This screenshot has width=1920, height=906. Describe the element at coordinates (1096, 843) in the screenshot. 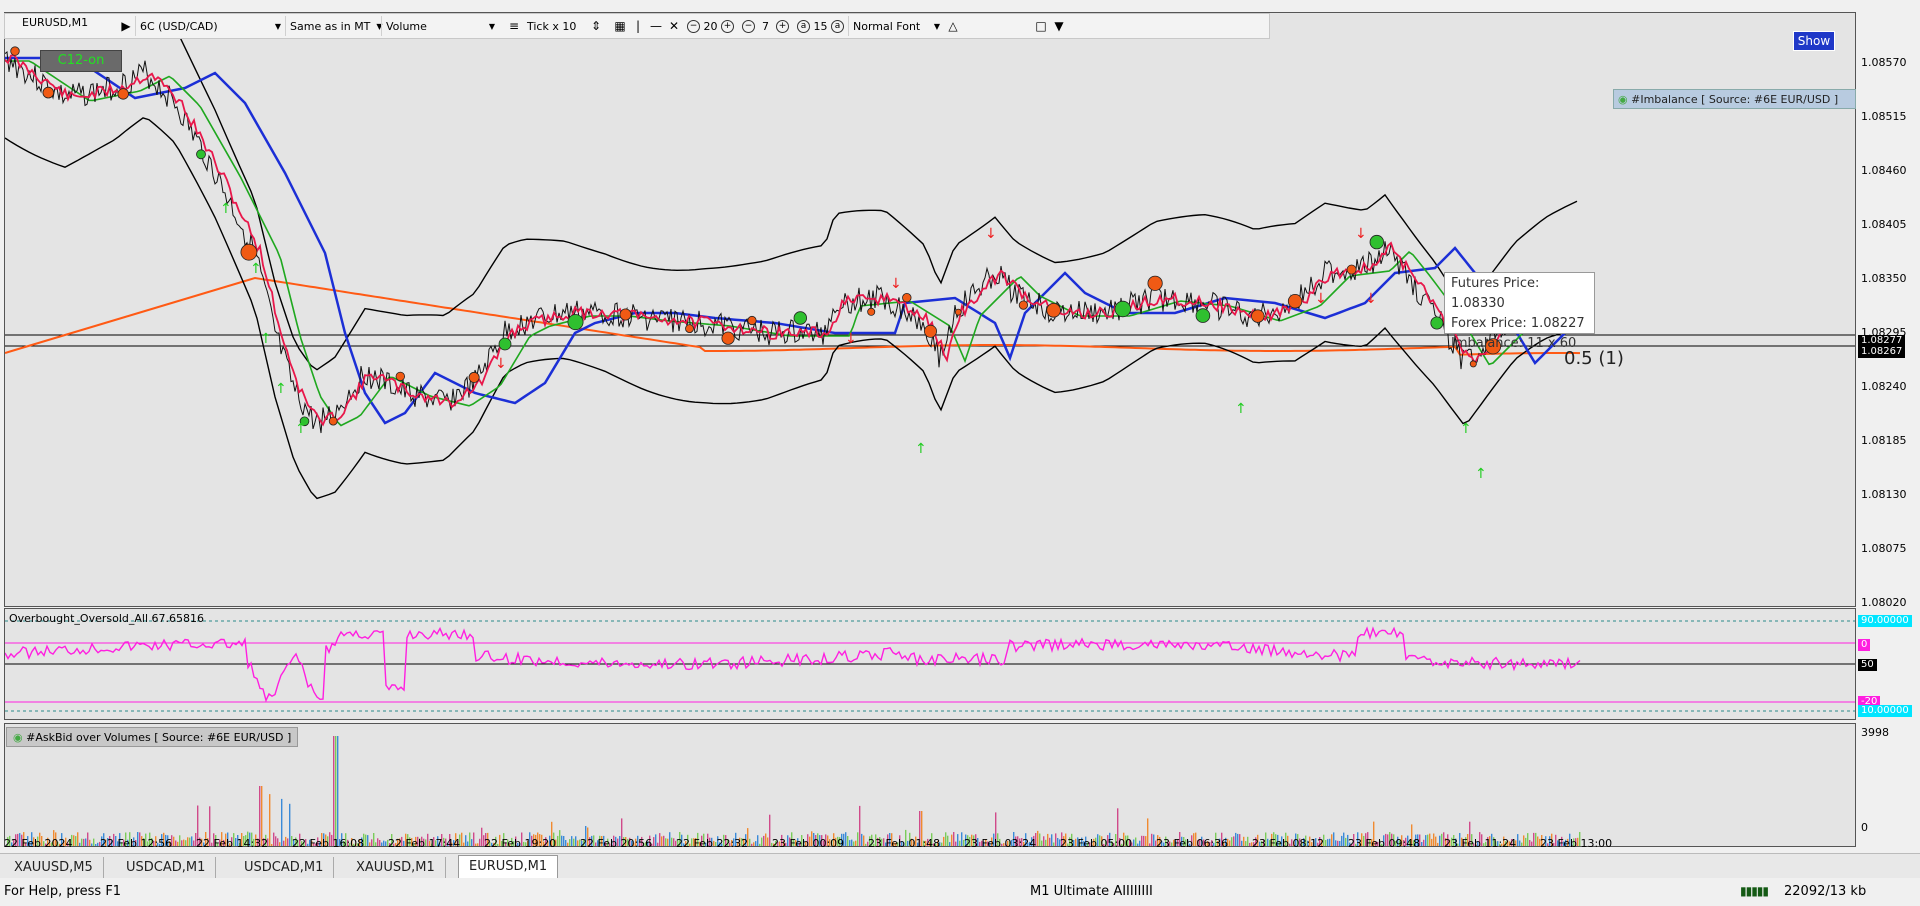

I see `time-tick-label: 23 Feb 05:00` at that location.